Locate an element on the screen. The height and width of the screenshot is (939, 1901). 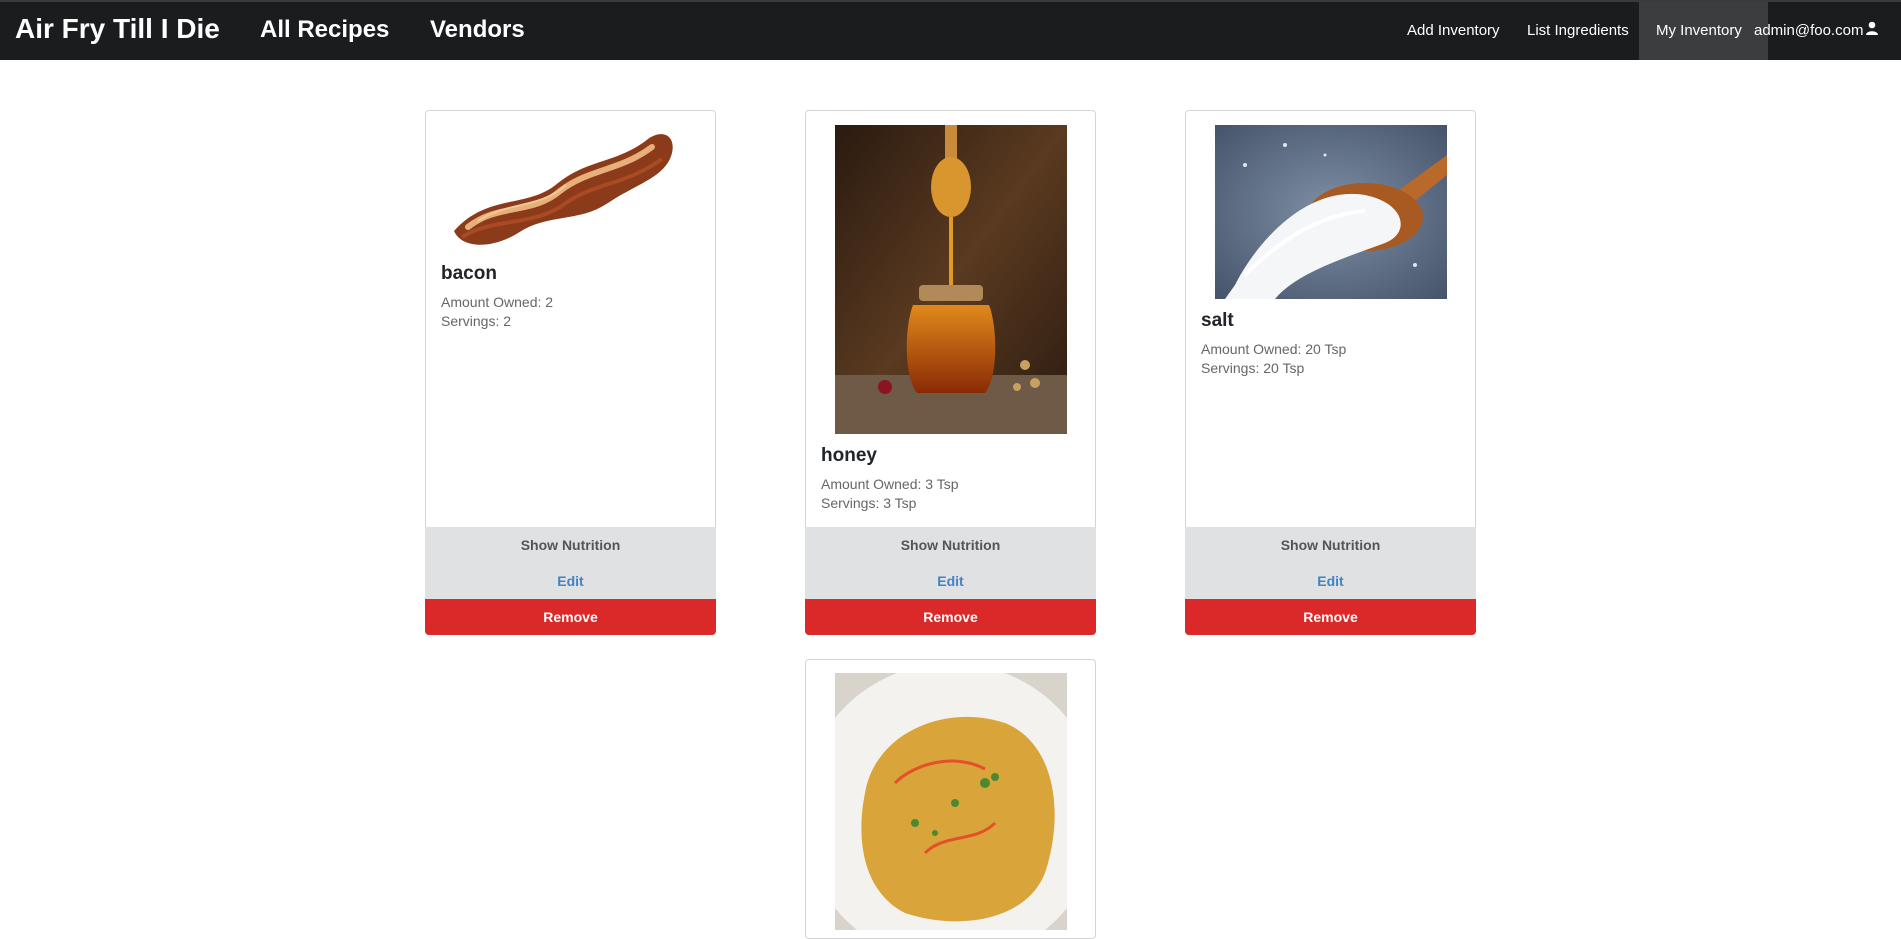
inventory-card is located at coordinates (950, 799).